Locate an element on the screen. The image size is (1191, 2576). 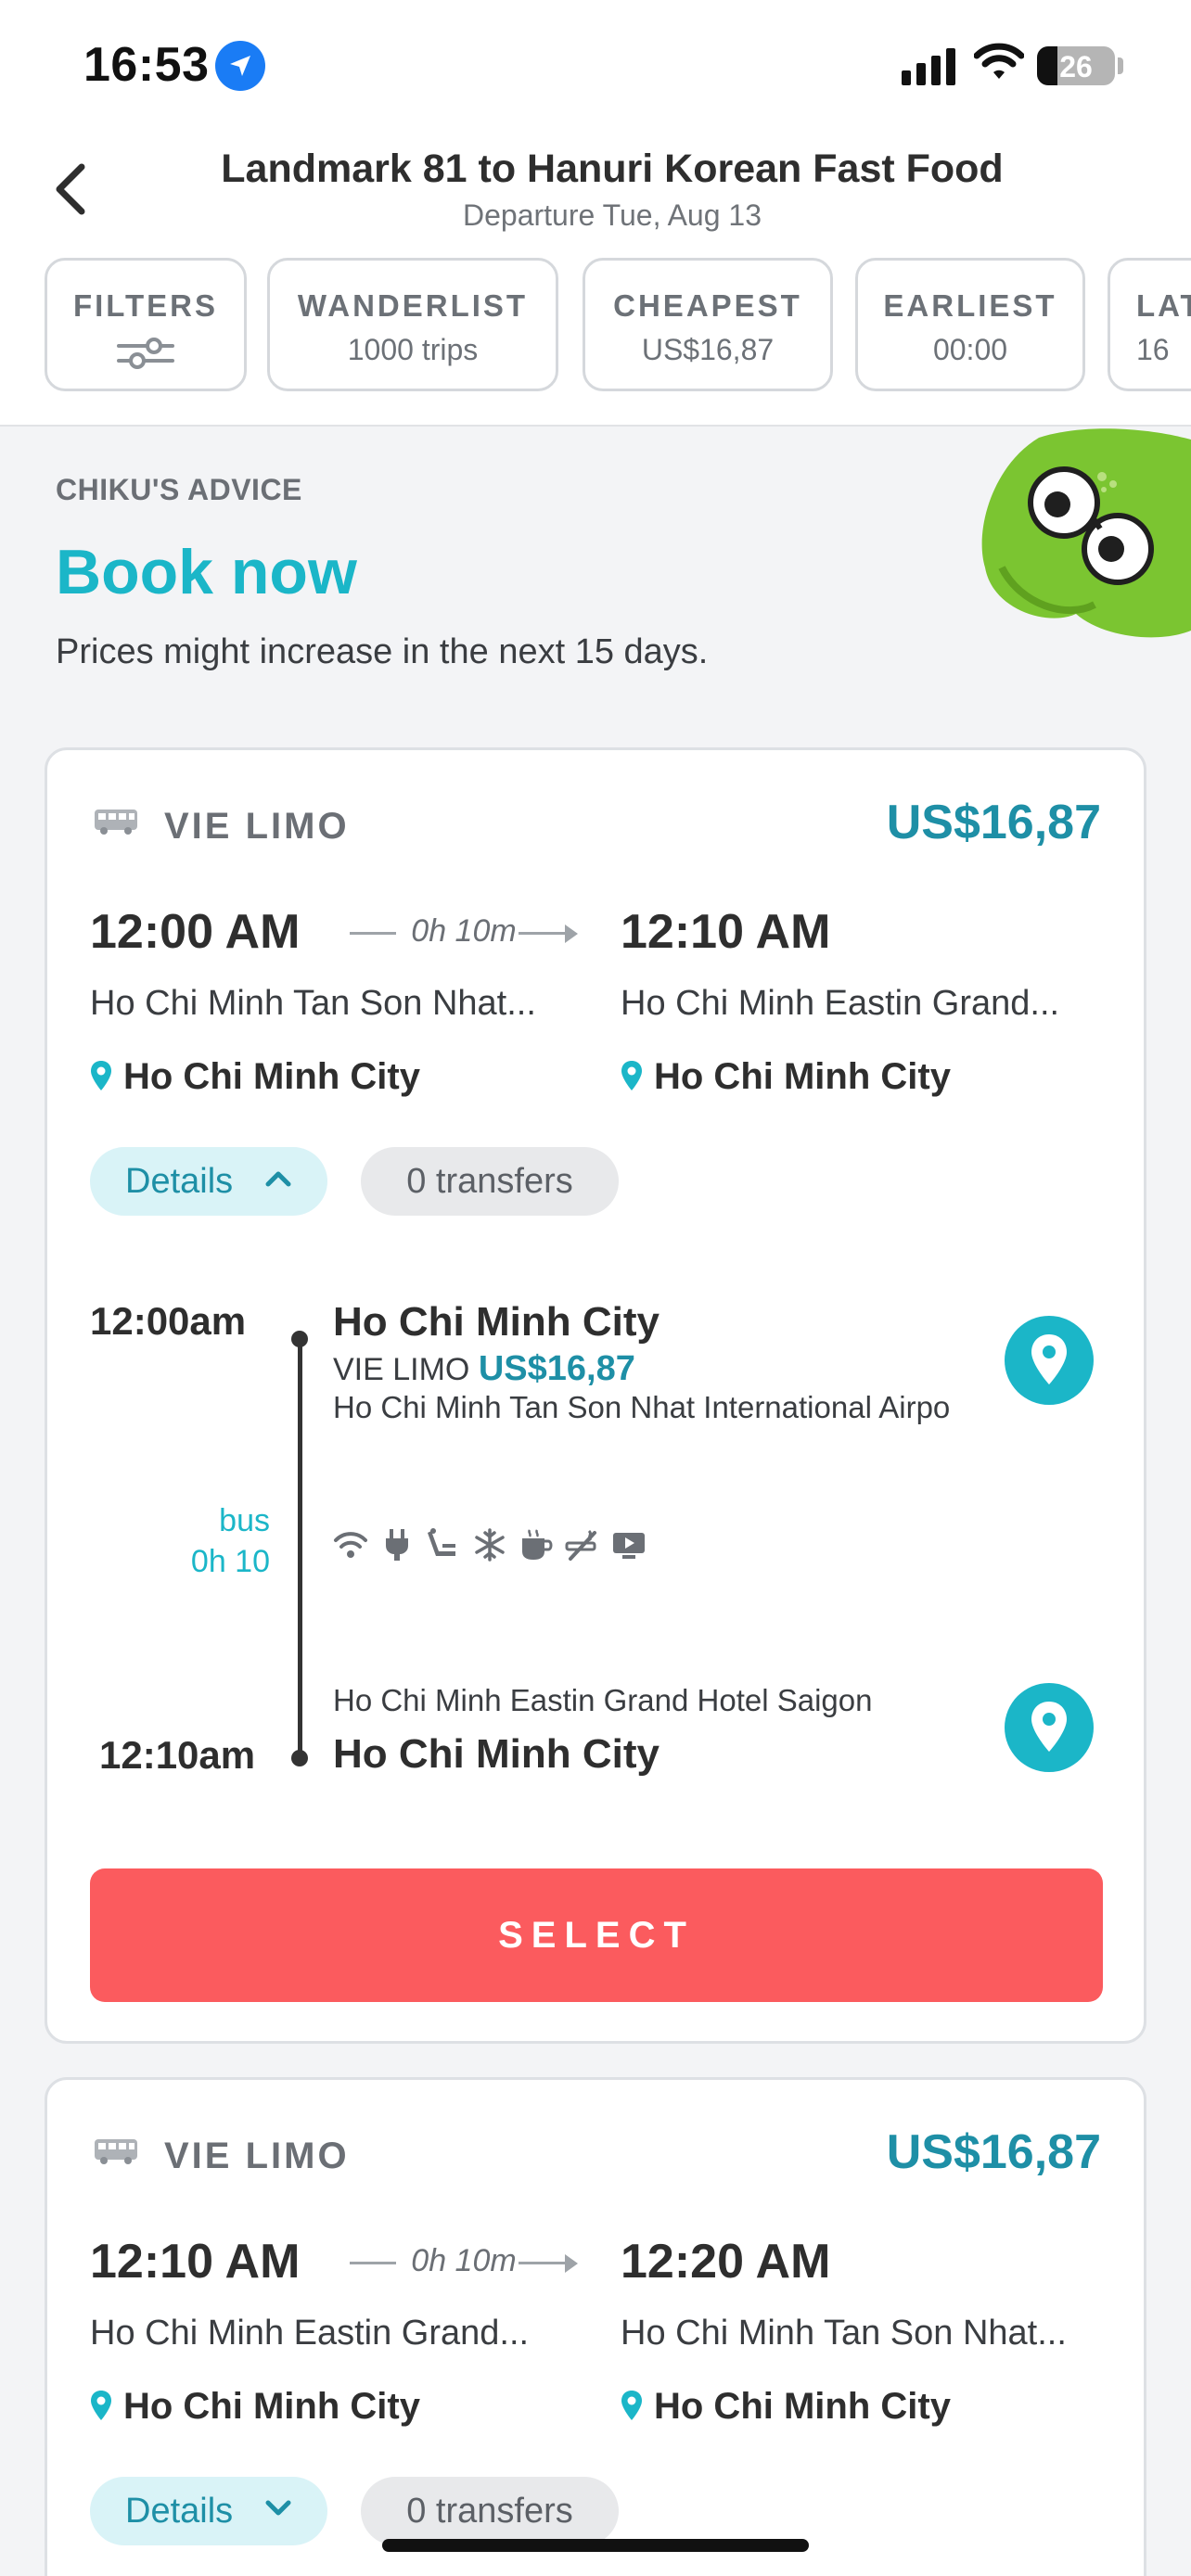
select-label: SELECT is located at coordinates (597, 1936).